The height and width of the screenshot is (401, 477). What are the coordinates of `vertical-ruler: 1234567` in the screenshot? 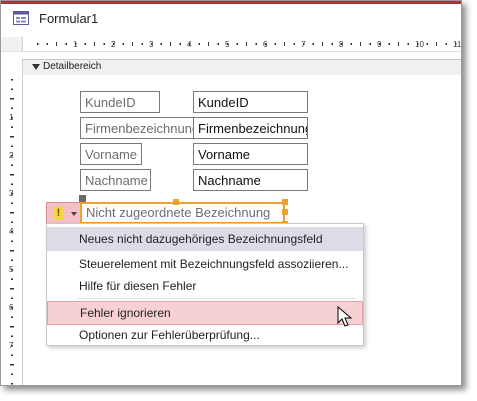 It's located at (12, 222).